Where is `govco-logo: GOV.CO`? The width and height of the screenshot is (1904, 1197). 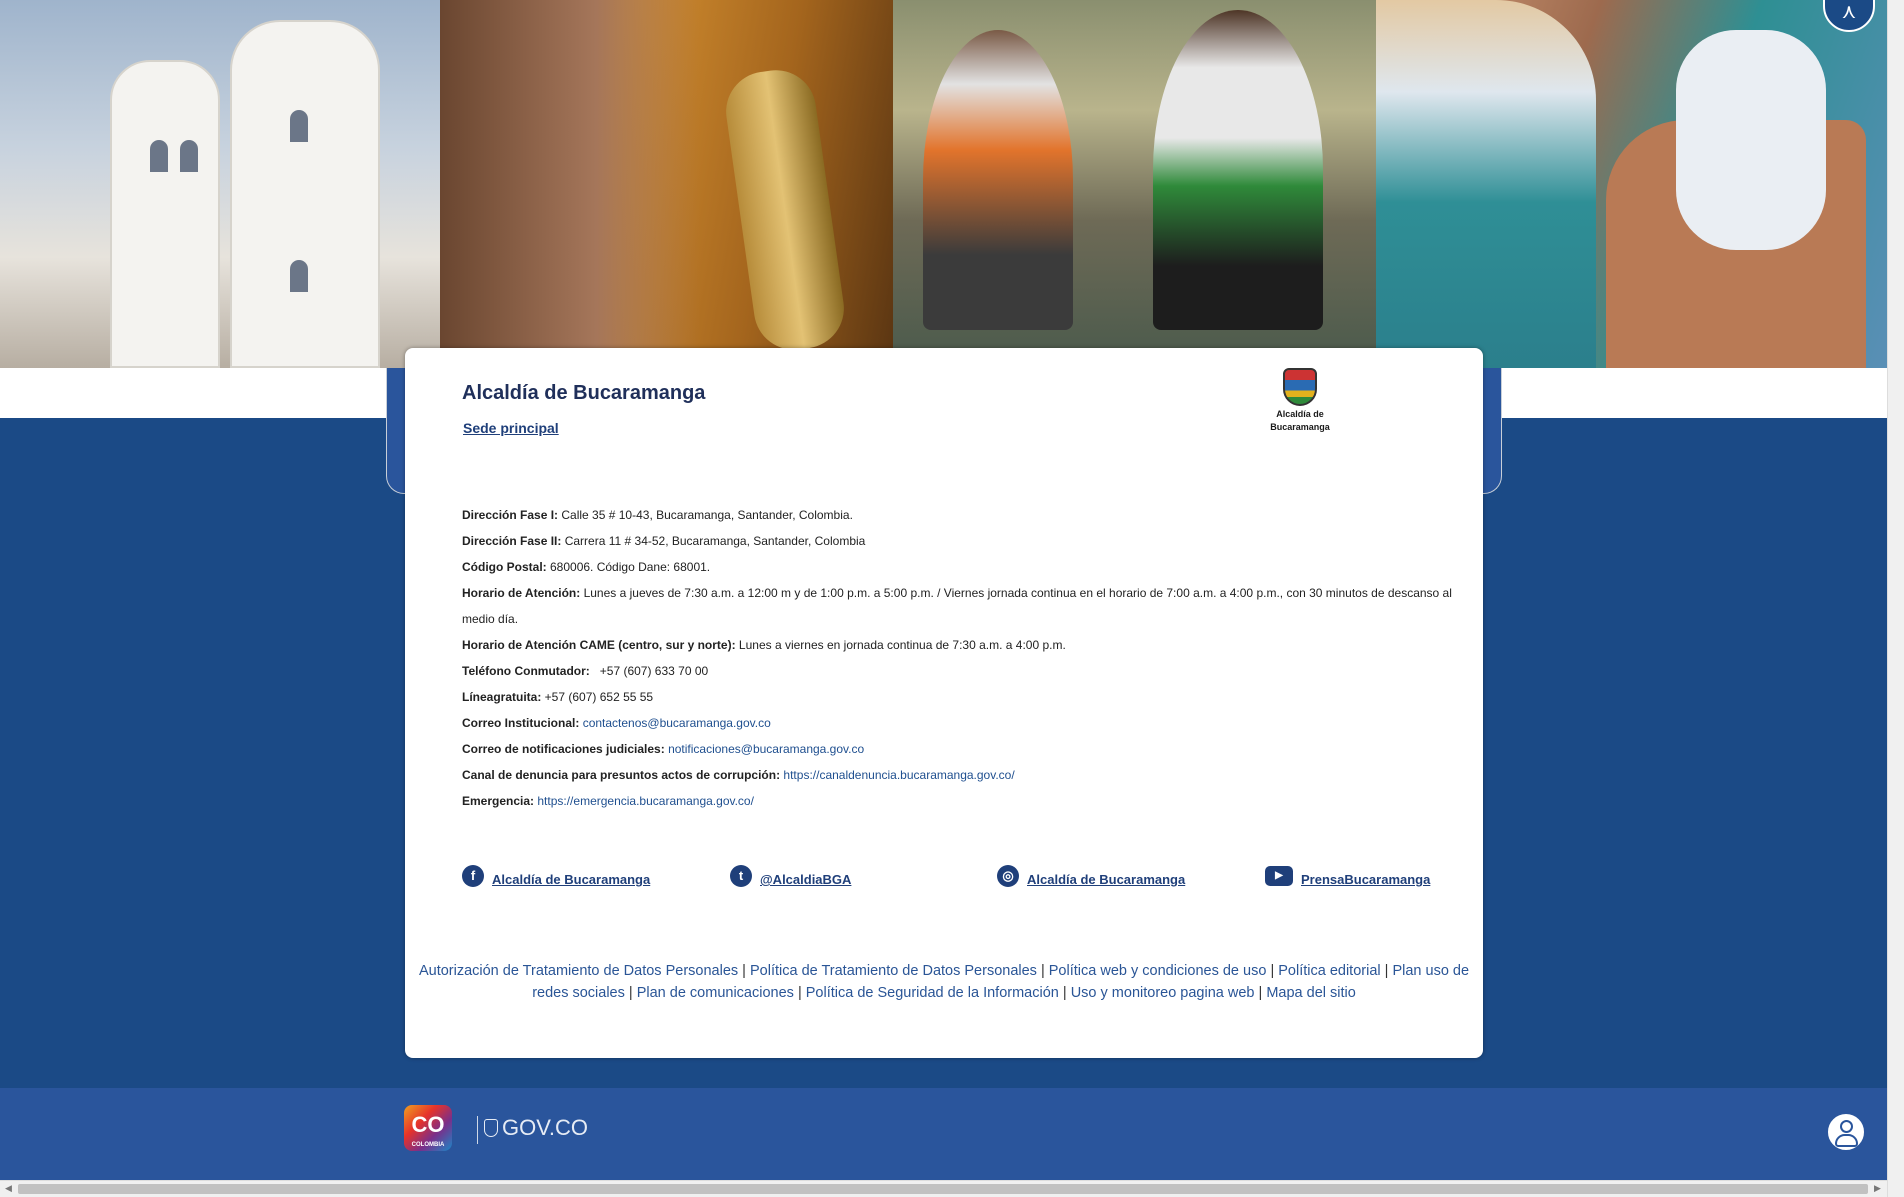 govco-logo: GOV.CO is located at coordinates (536, 1128).